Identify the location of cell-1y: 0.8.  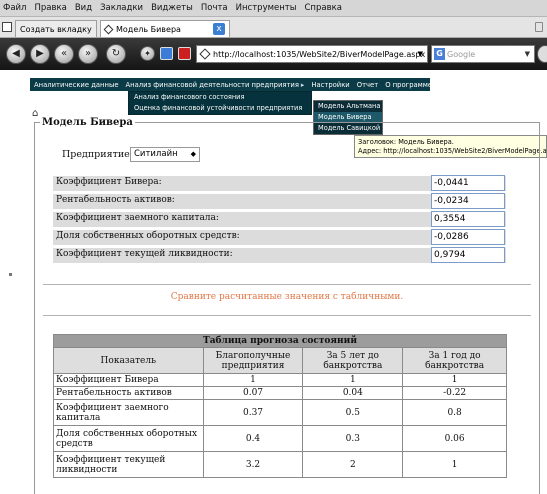
(454, 412).